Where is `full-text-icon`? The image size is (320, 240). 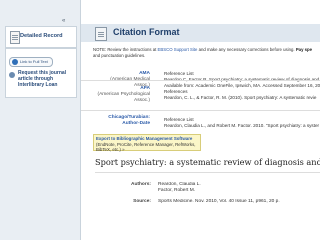 full-text-icon is located at coordinates (15, 62).